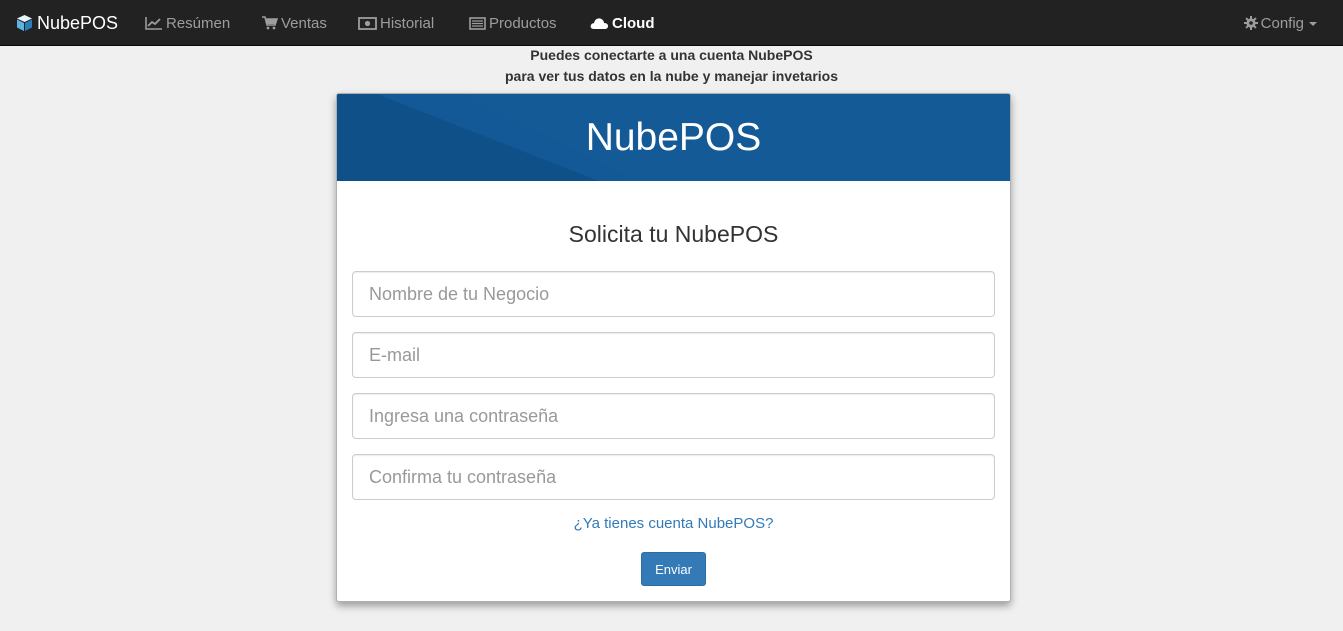  Describe the element at coordinates (78, 22) in the screenshot. I see `brand-name: NubePOS` at that location.